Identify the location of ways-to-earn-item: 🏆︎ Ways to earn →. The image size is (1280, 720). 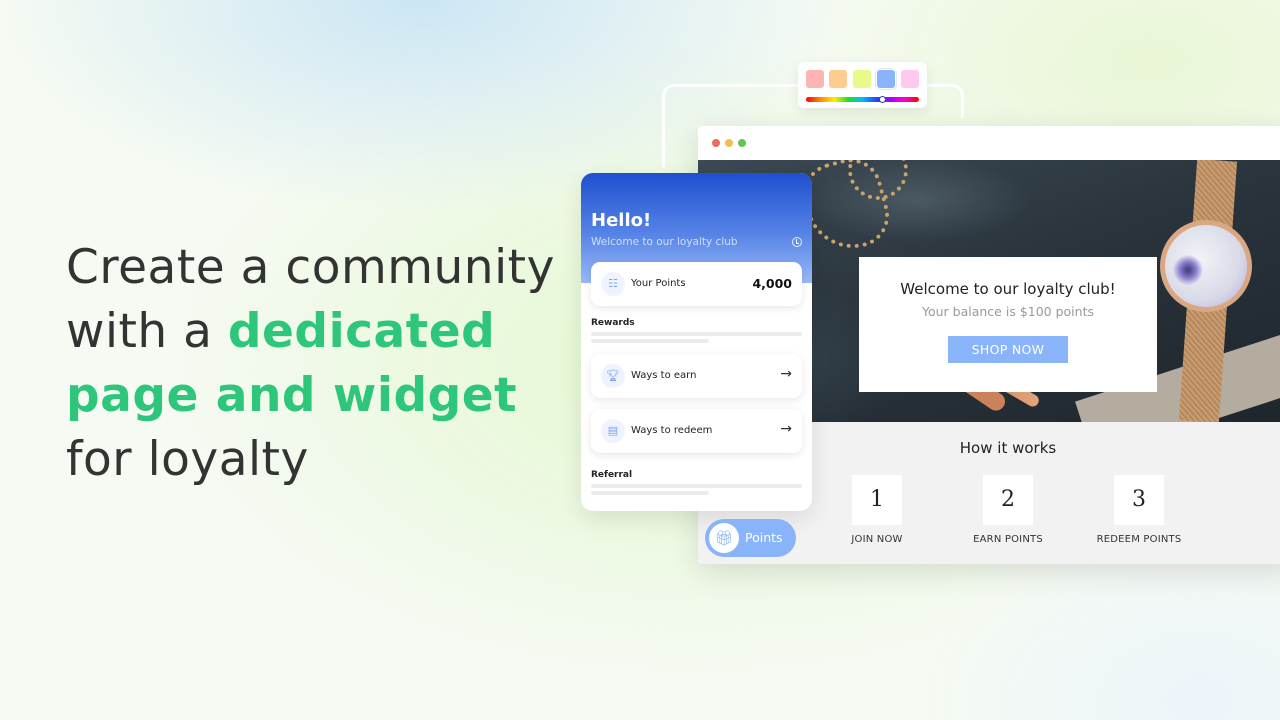
(696, 376).